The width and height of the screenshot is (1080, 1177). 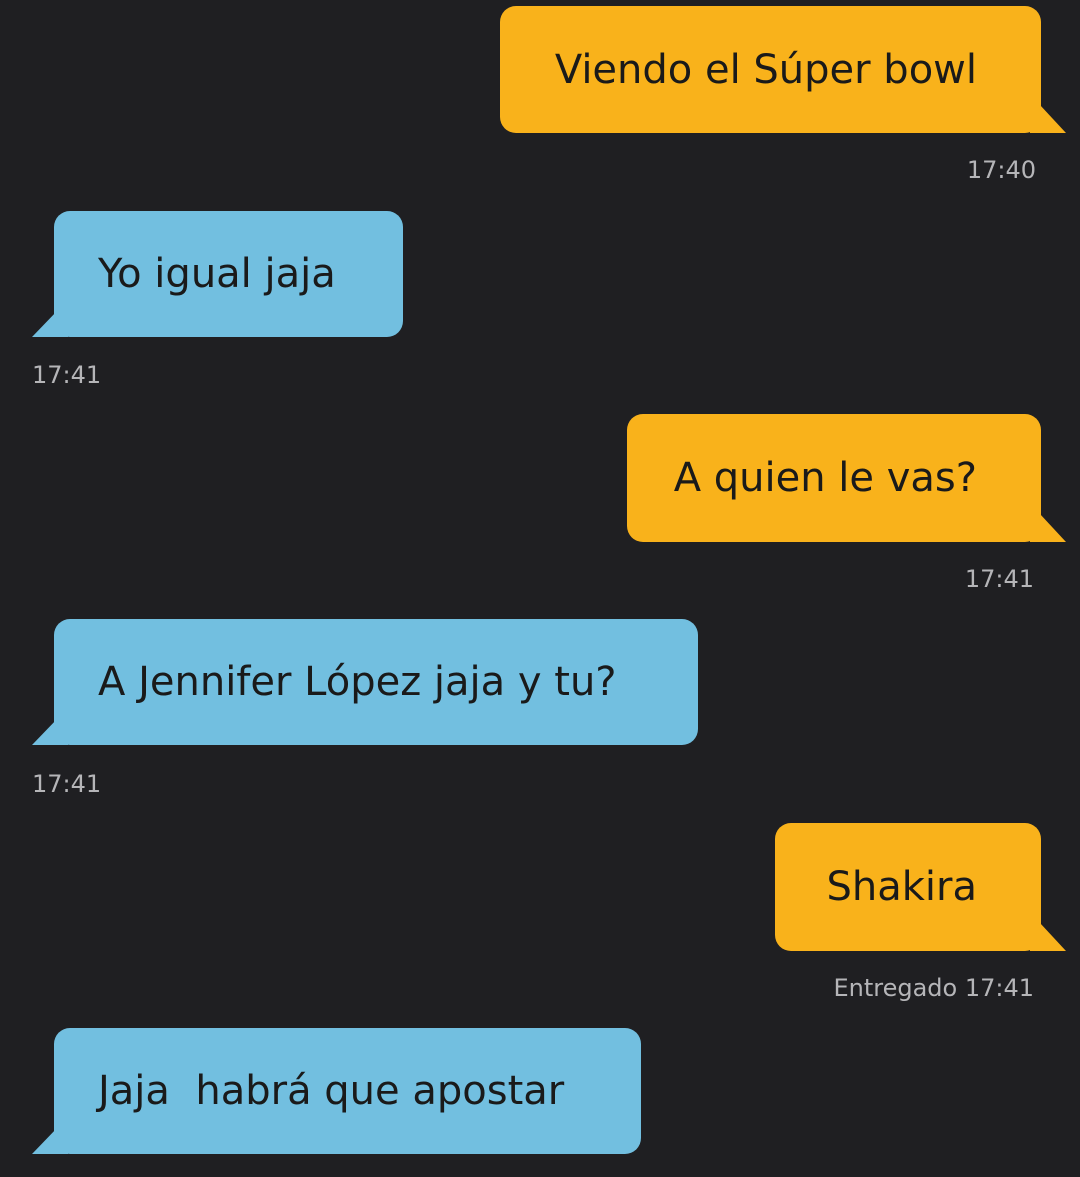 I want to click on message-timestamp: 17:40, so click(x=1001, y=170).